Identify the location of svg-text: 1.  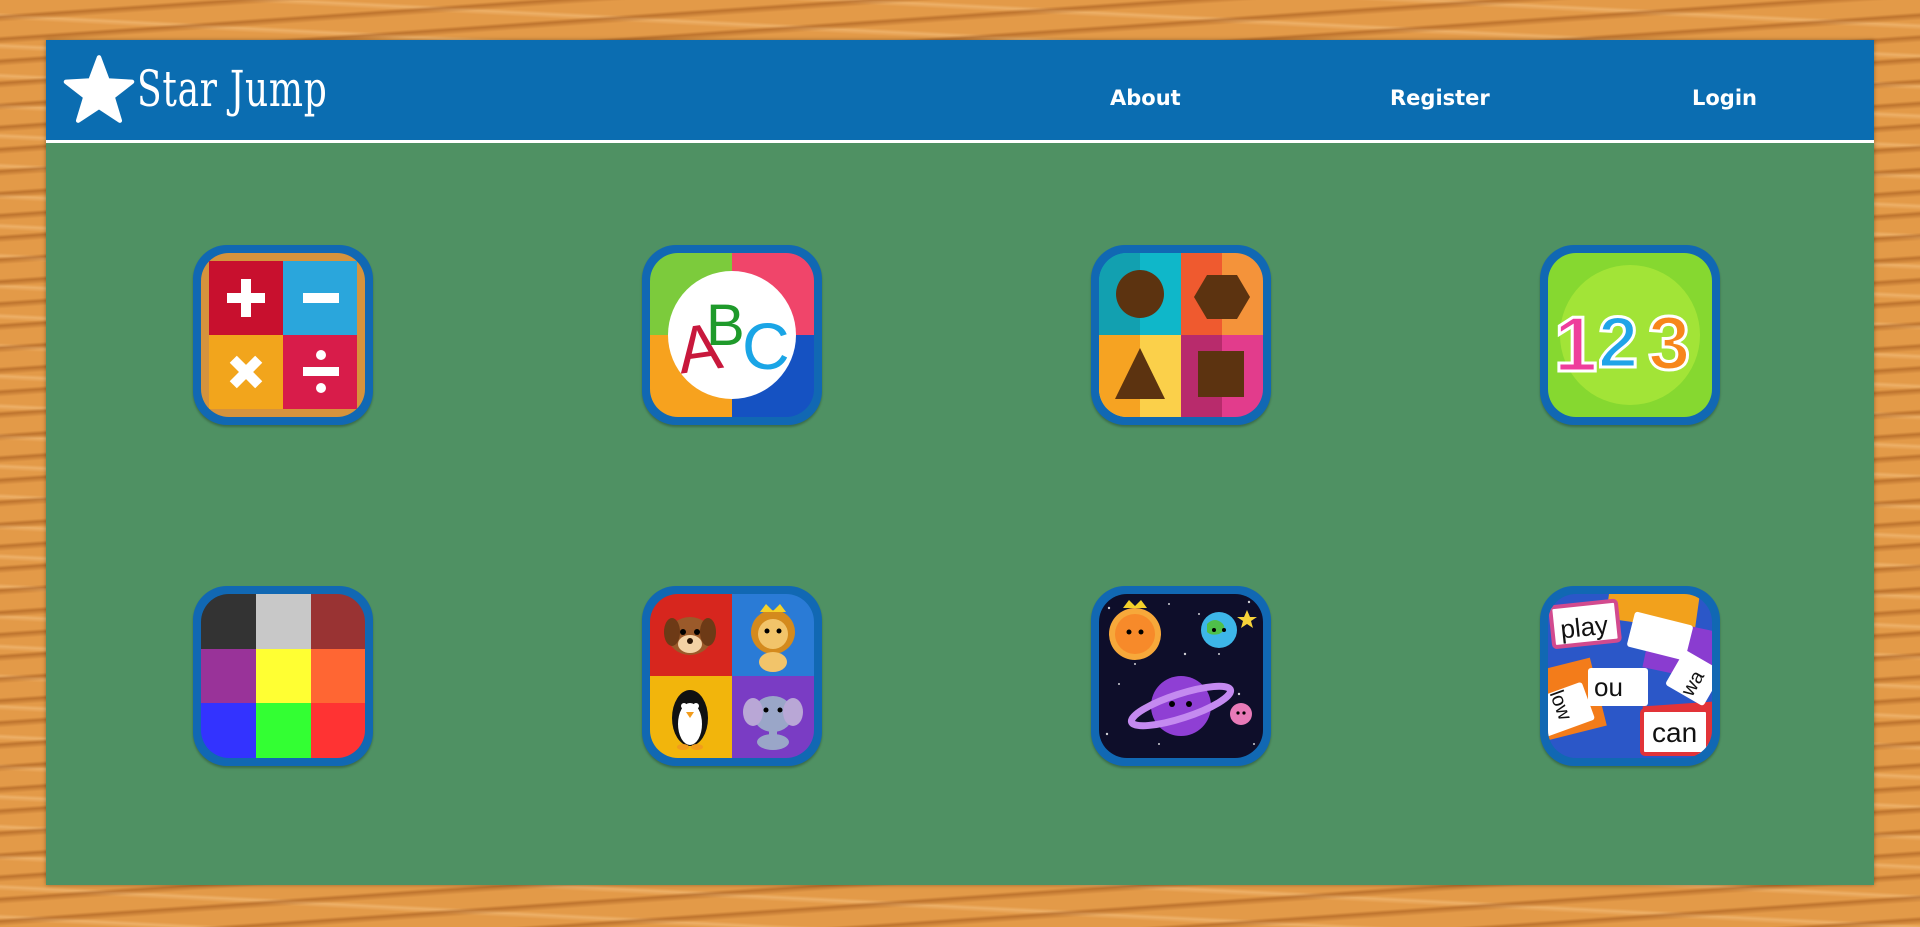
(1575, 344).